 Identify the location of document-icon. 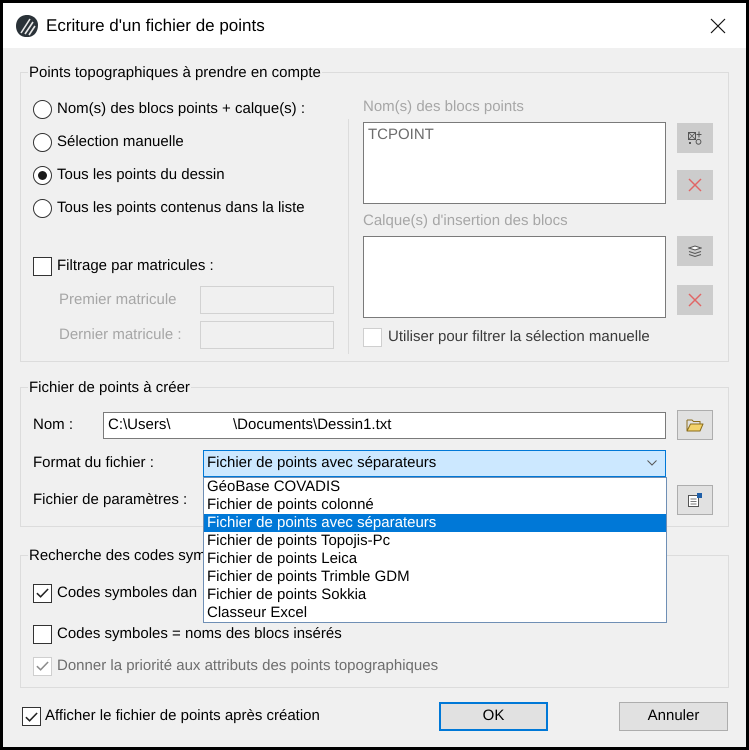
(695, 500).